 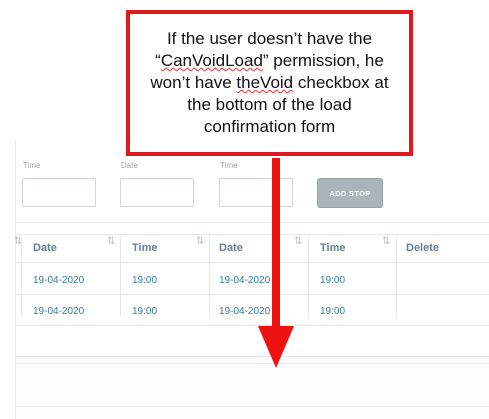 I want to click on annotation-arrow-icon, so click(x=276, y=263).